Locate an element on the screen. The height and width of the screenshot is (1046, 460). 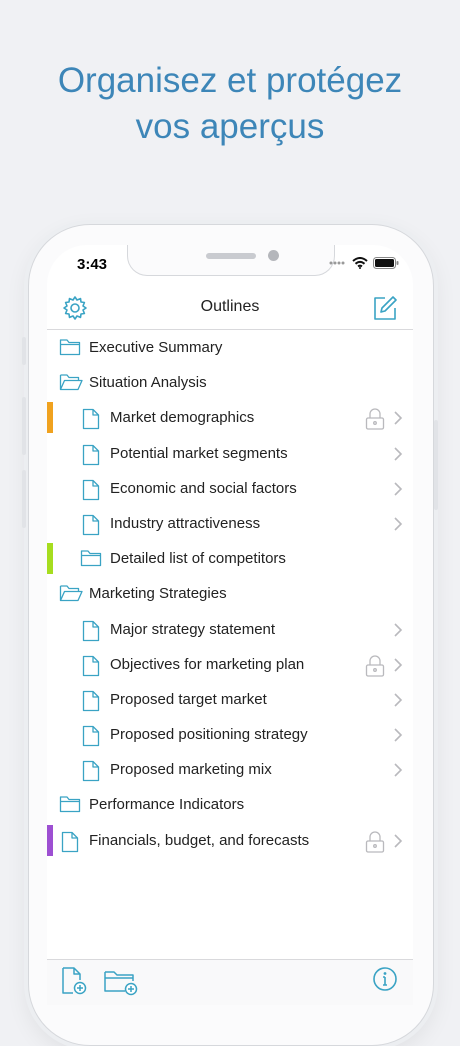
outline-row: Situation Analysis is located at coordinates (230, 382).